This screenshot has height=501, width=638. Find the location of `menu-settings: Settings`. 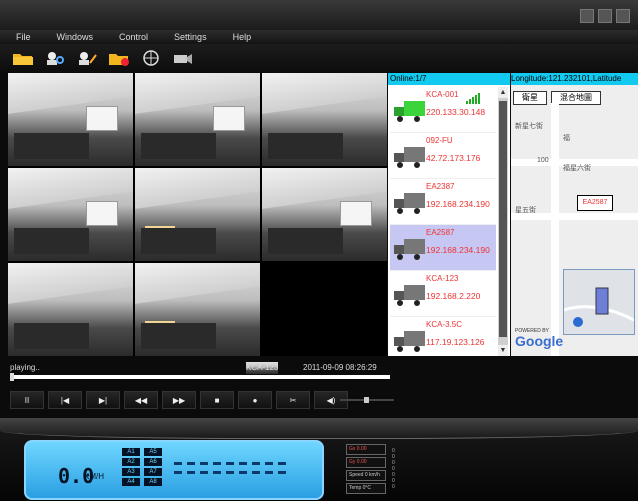

menu-settings: Settings is located at coordinates (187, 37).